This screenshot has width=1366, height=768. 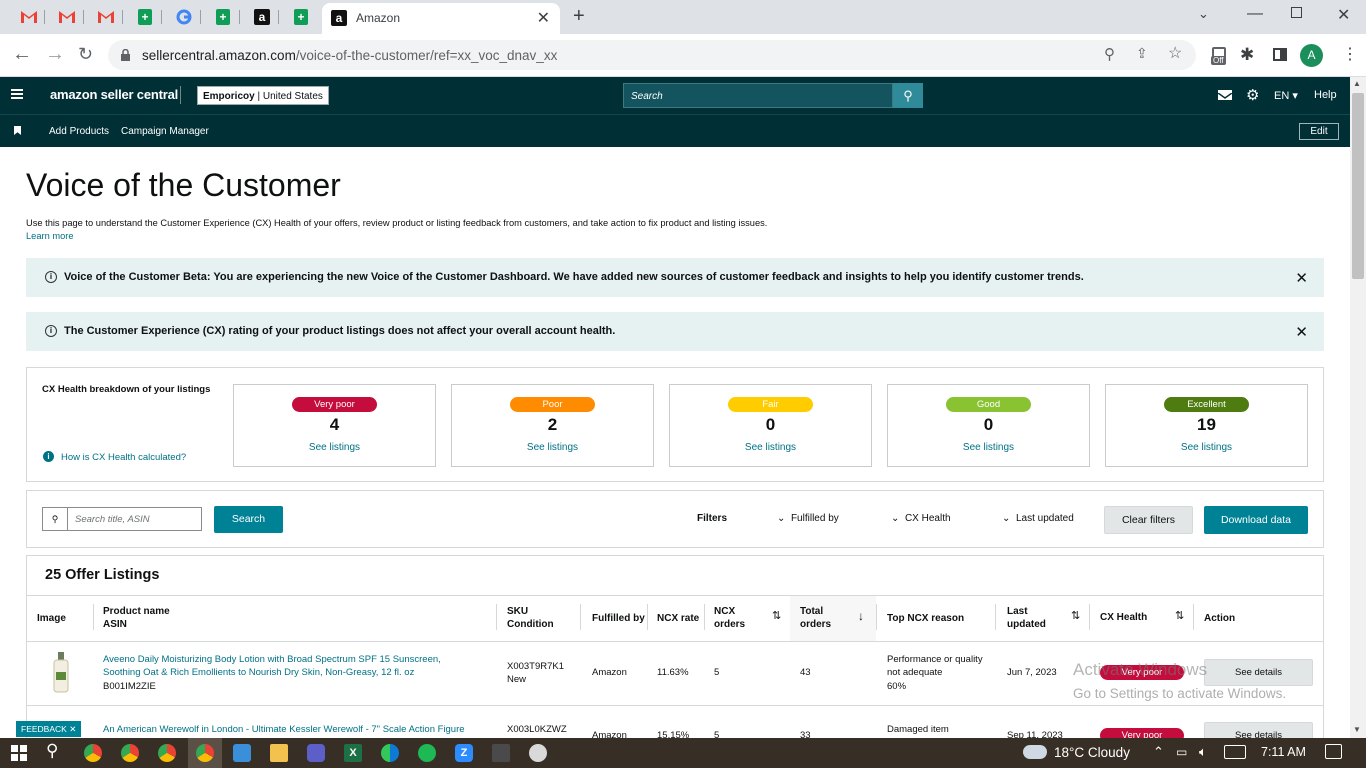 What do you see at coordinates (1220, 58) in the screenshot?
I see `extension-off-icon: Off` at bounding box center [1220, 58].